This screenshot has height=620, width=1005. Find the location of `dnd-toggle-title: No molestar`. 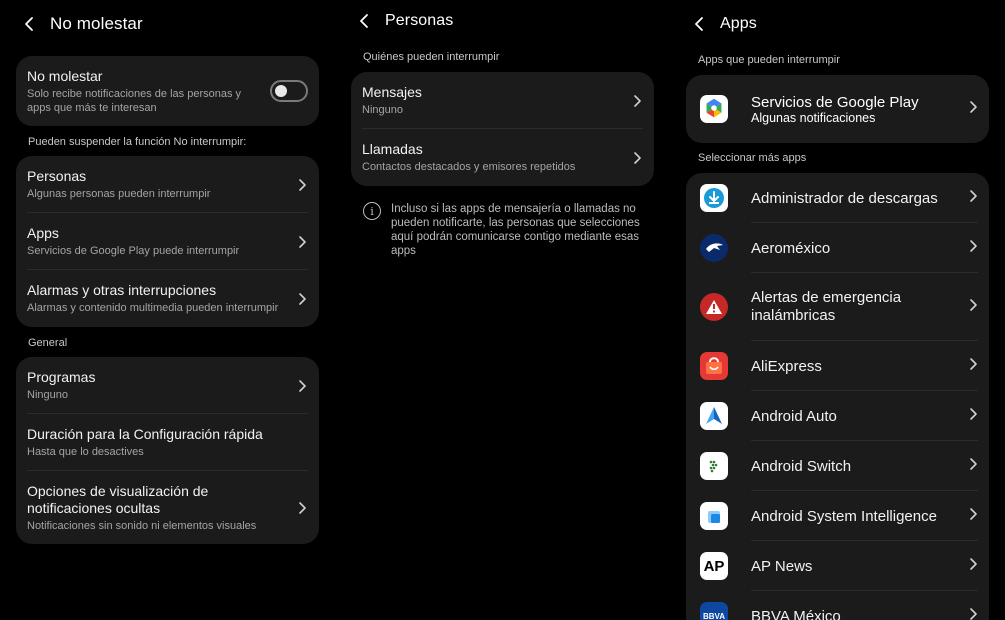

dnd-toggle-title: No molestar is located at coordinates (65, 75).